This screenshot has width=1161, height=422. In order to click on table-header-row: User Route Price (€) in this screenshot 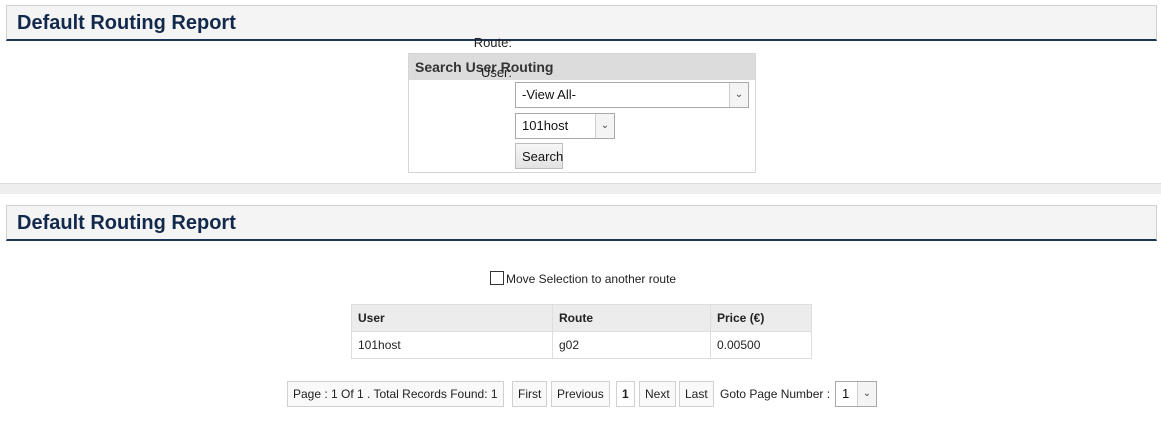, I will do `click(581, 318)`.